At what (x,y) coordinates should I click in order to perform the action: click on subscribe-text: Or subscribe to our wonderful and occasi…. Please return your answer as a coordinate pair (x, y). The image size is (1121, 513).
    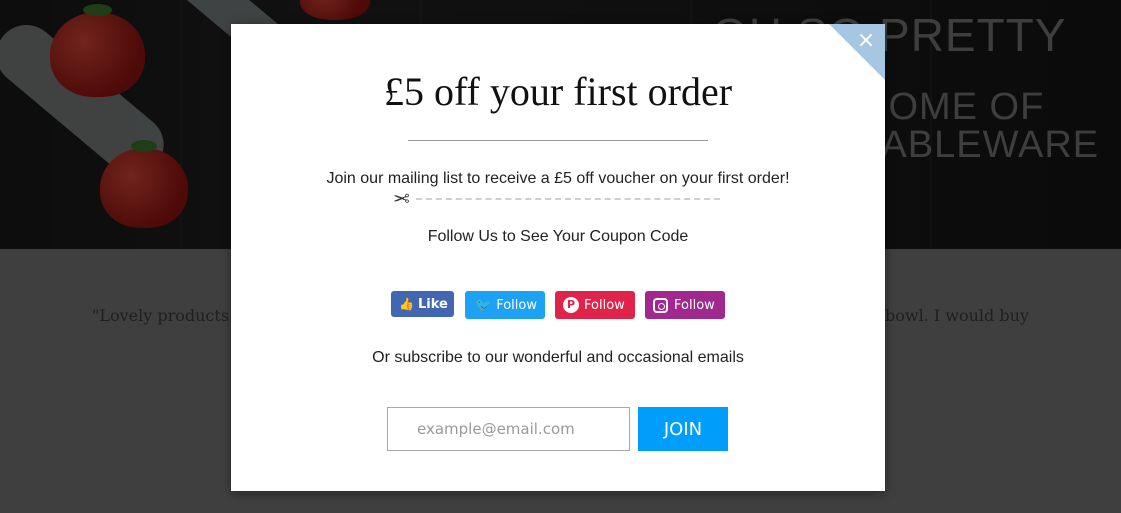
    Looking at the image, I should click on (558, 357).